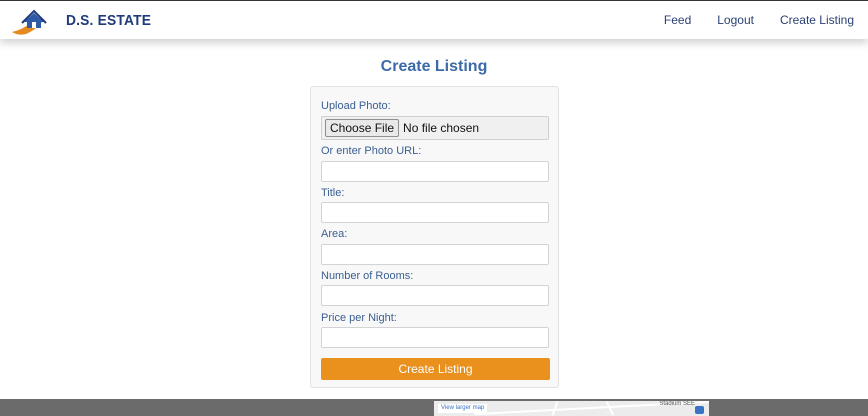 This screenshot has height=416, width=868. Describe the element at coordinates (356, 106) in the screenshot. I see `upload-photo-label: Upload Photo:` at that location.